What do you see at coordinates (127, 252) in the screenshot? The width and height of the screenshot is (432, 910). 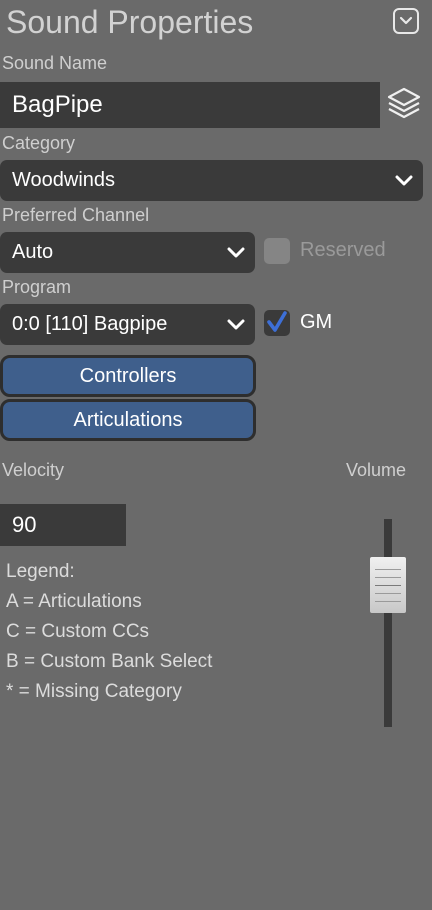 I see `channel-select: Auto` at bounding box center [127, 252].